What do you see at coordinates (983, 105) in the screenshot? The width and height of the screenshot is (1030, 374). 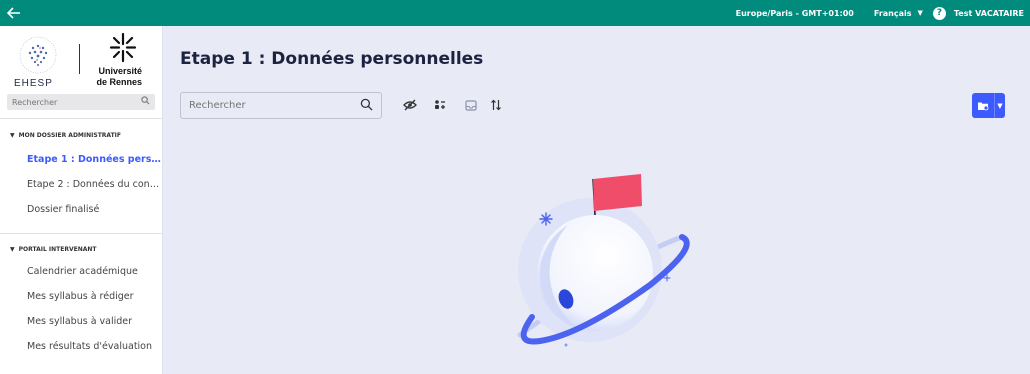 I see `folder-settings-icon` at bounding box center [983, 105].